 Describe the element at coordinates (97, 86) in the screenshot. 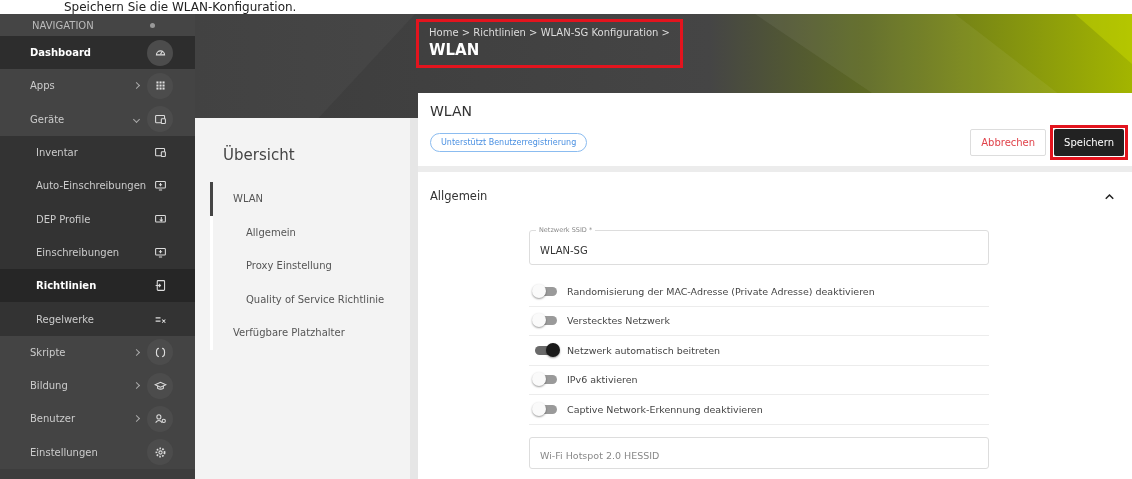

I see `sidebar-item: Apps` at that location.